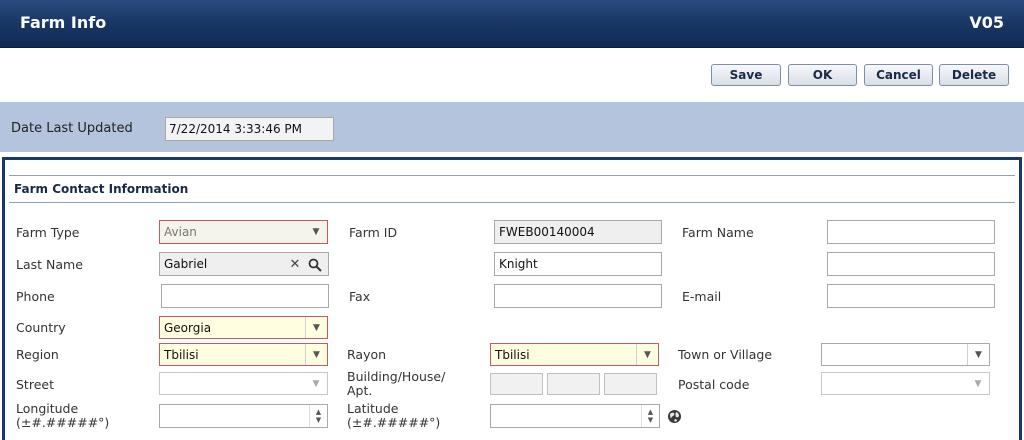  I want to click on postal-code-select: ▼, so click(905, 383).